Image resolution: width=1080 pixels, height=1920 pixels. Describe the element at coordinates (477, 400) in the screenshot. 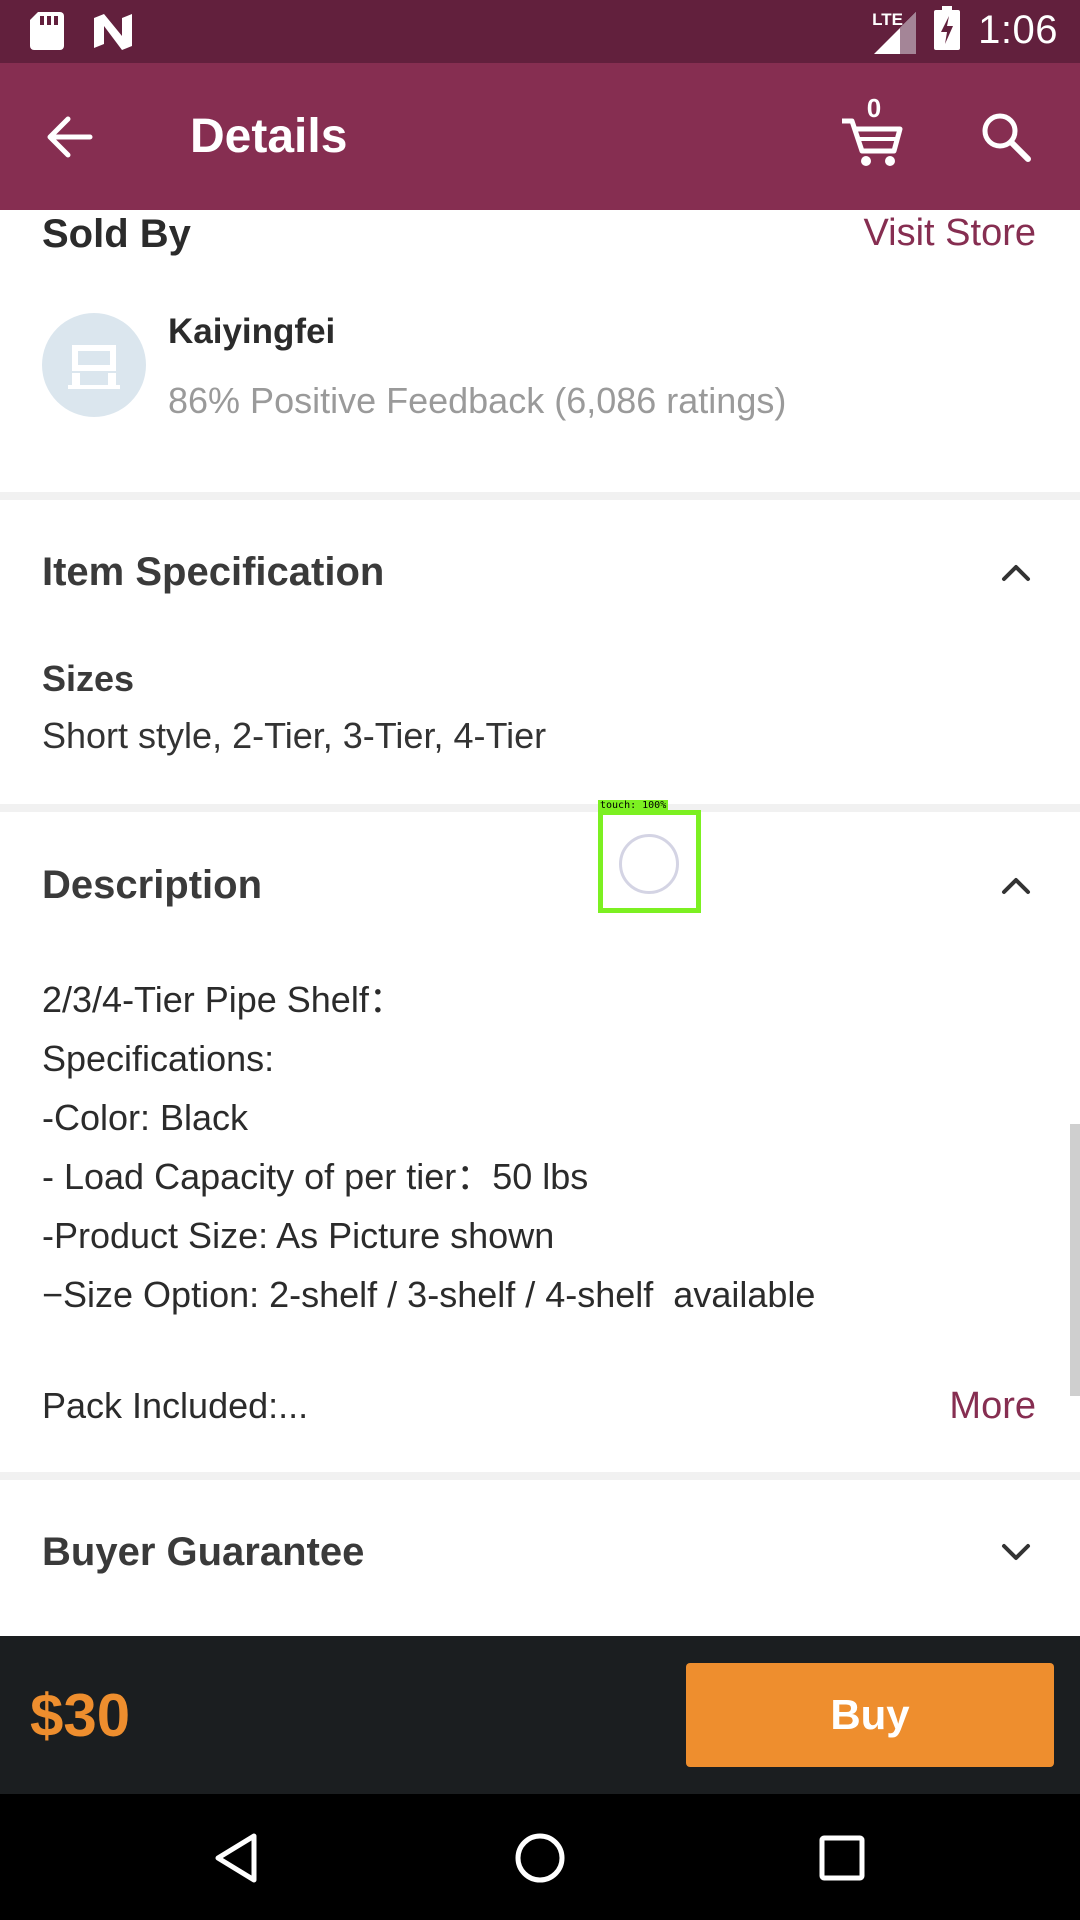

I see `store-feedback: 86% Positive Feedback (6,086 ratings)` at that location.